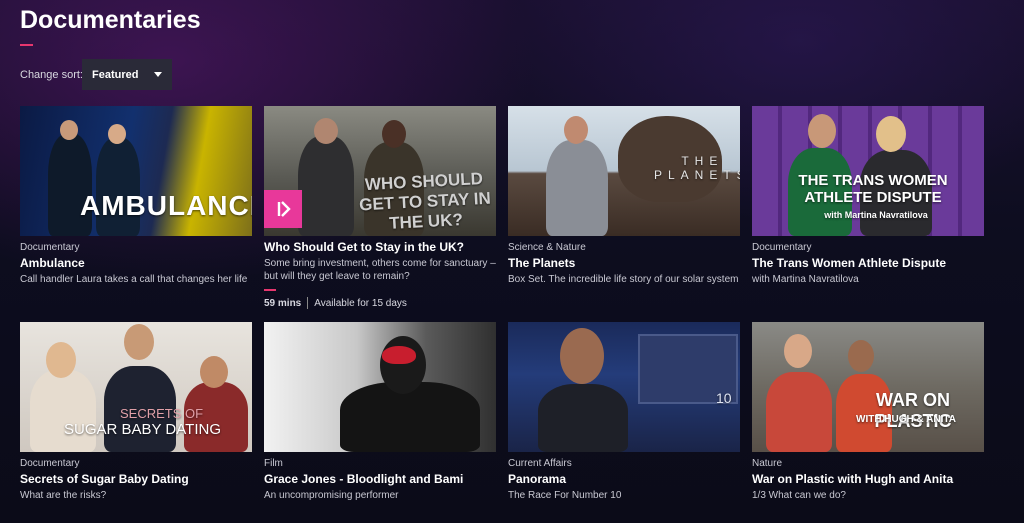 The image size is (1024, 523). Describe the element at coordinates (913, 410) in the screenshot. I see `thumbnail-title: WAR ON PLASTIC` at that location.